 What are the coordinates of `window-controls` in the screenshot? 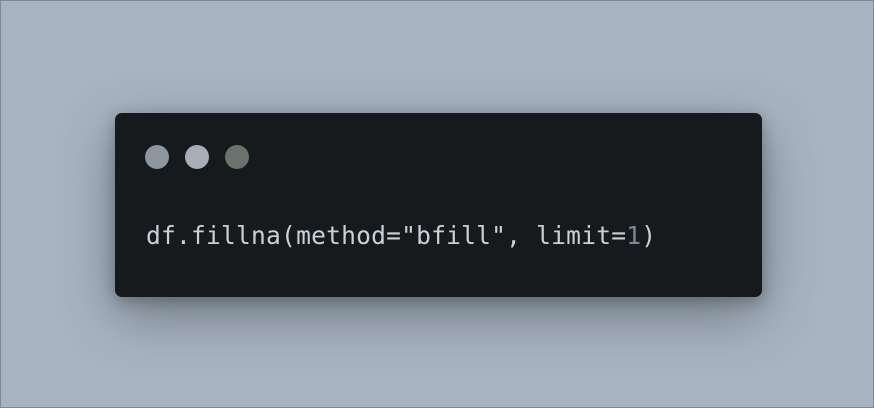 It's located at (197, 157).